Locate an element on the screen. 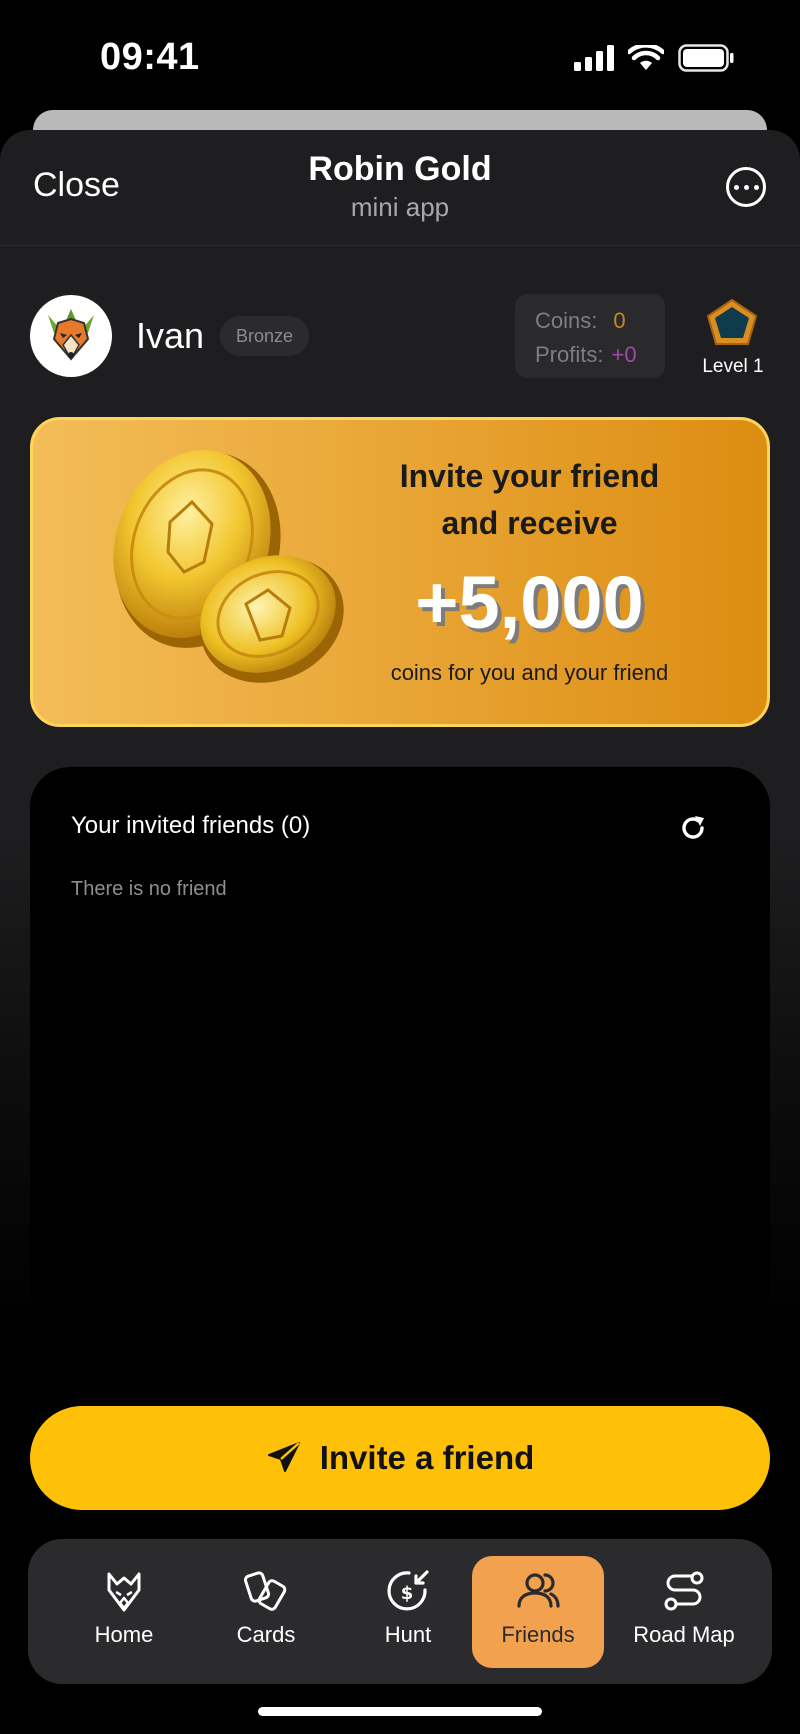 The image size is (800, 1734). bottom-navigation: Home Cards $ Hunt Friends Road Map is located at coordinates (400, 1611).